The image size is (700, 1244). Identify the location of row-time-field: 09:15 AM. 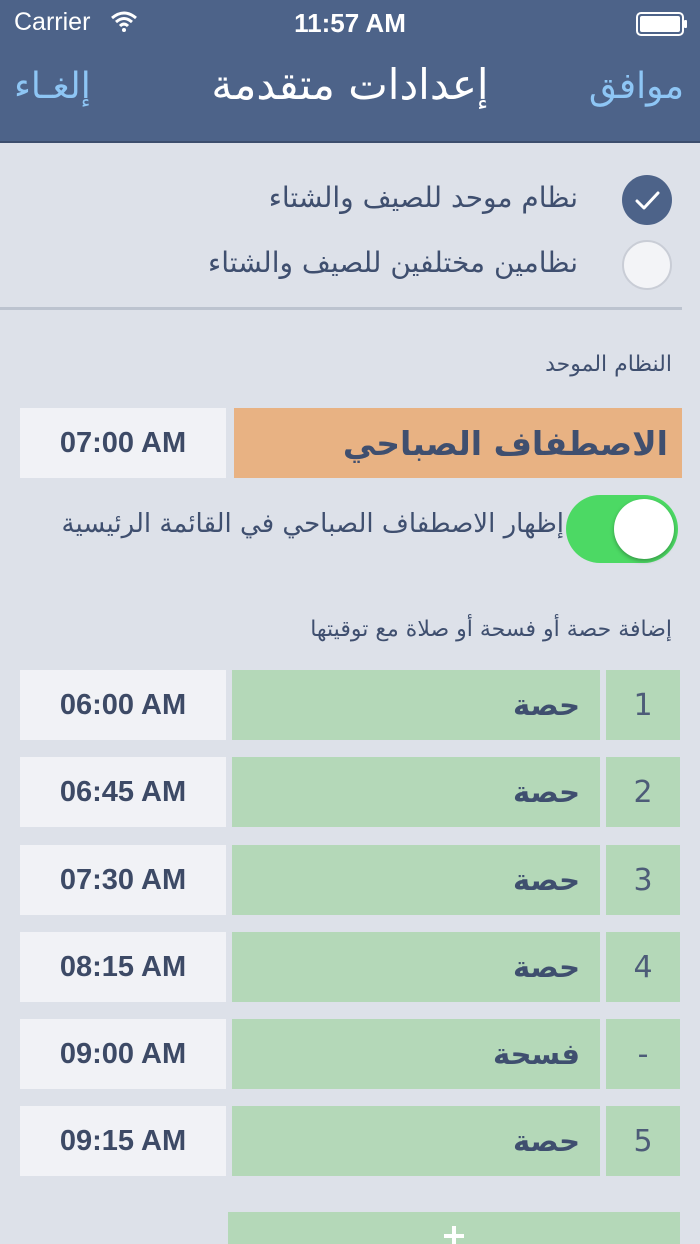
(123, 1141).